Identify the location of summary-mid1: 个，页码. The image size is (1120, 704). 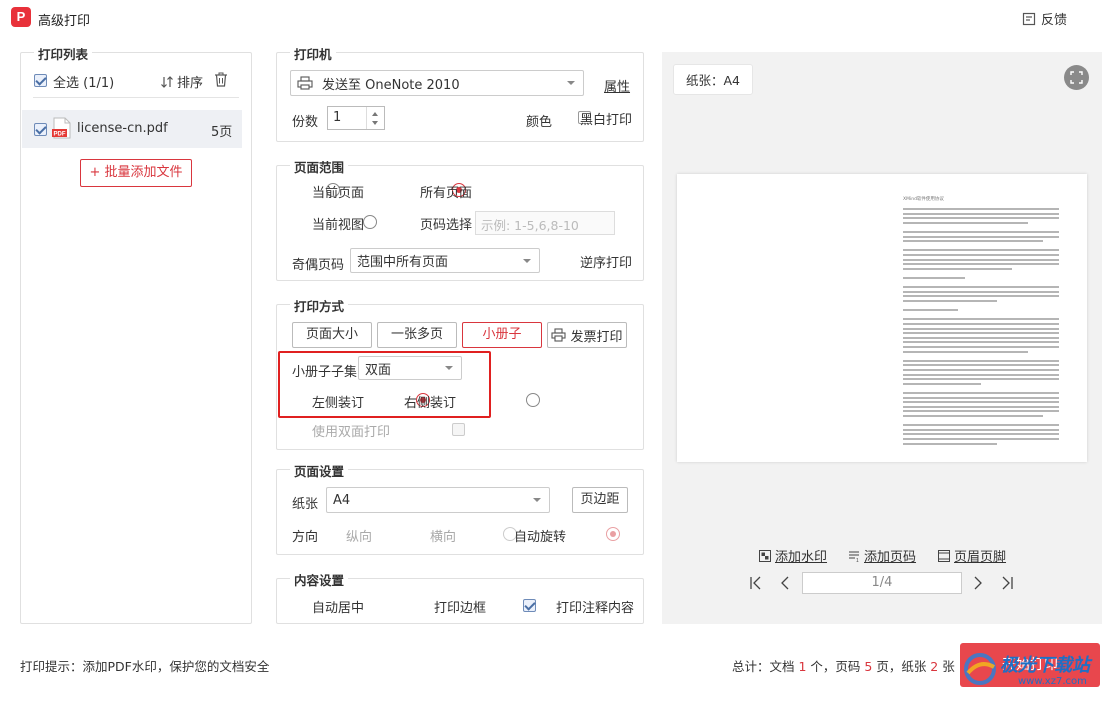
(835, 666).